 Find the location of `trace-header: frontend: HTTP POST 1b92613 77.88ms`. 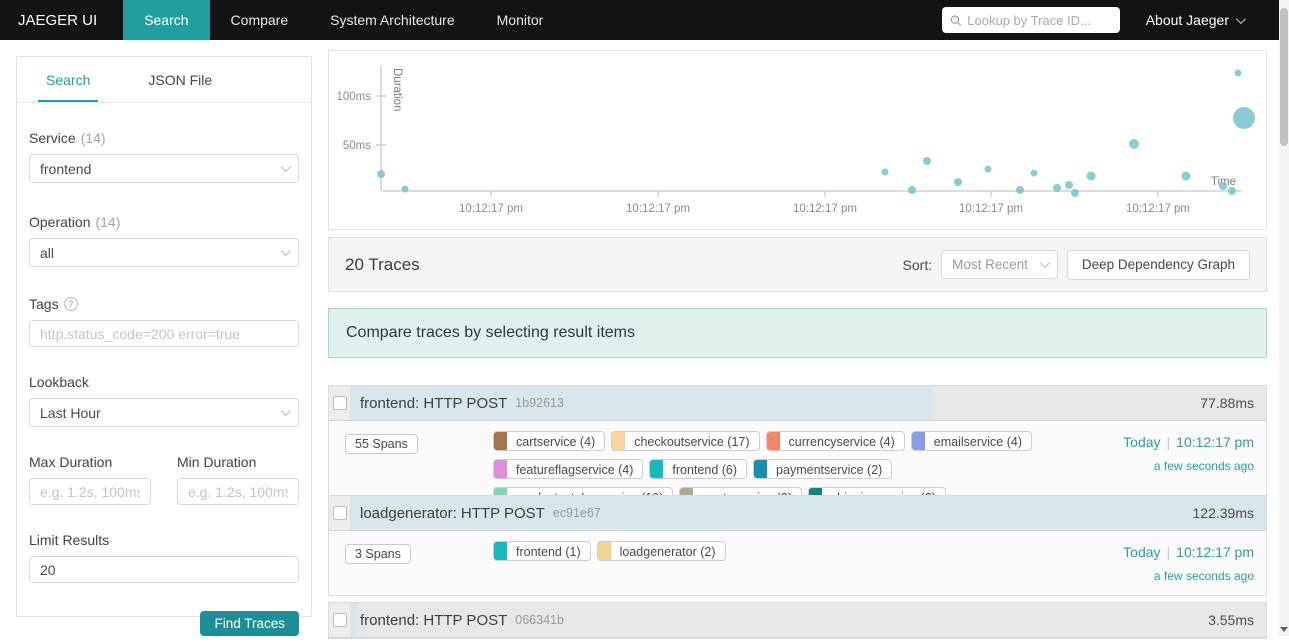

trace-header: frontend: HTTP POST 1b92613 77.88ms is located at coordinates (797, 403).